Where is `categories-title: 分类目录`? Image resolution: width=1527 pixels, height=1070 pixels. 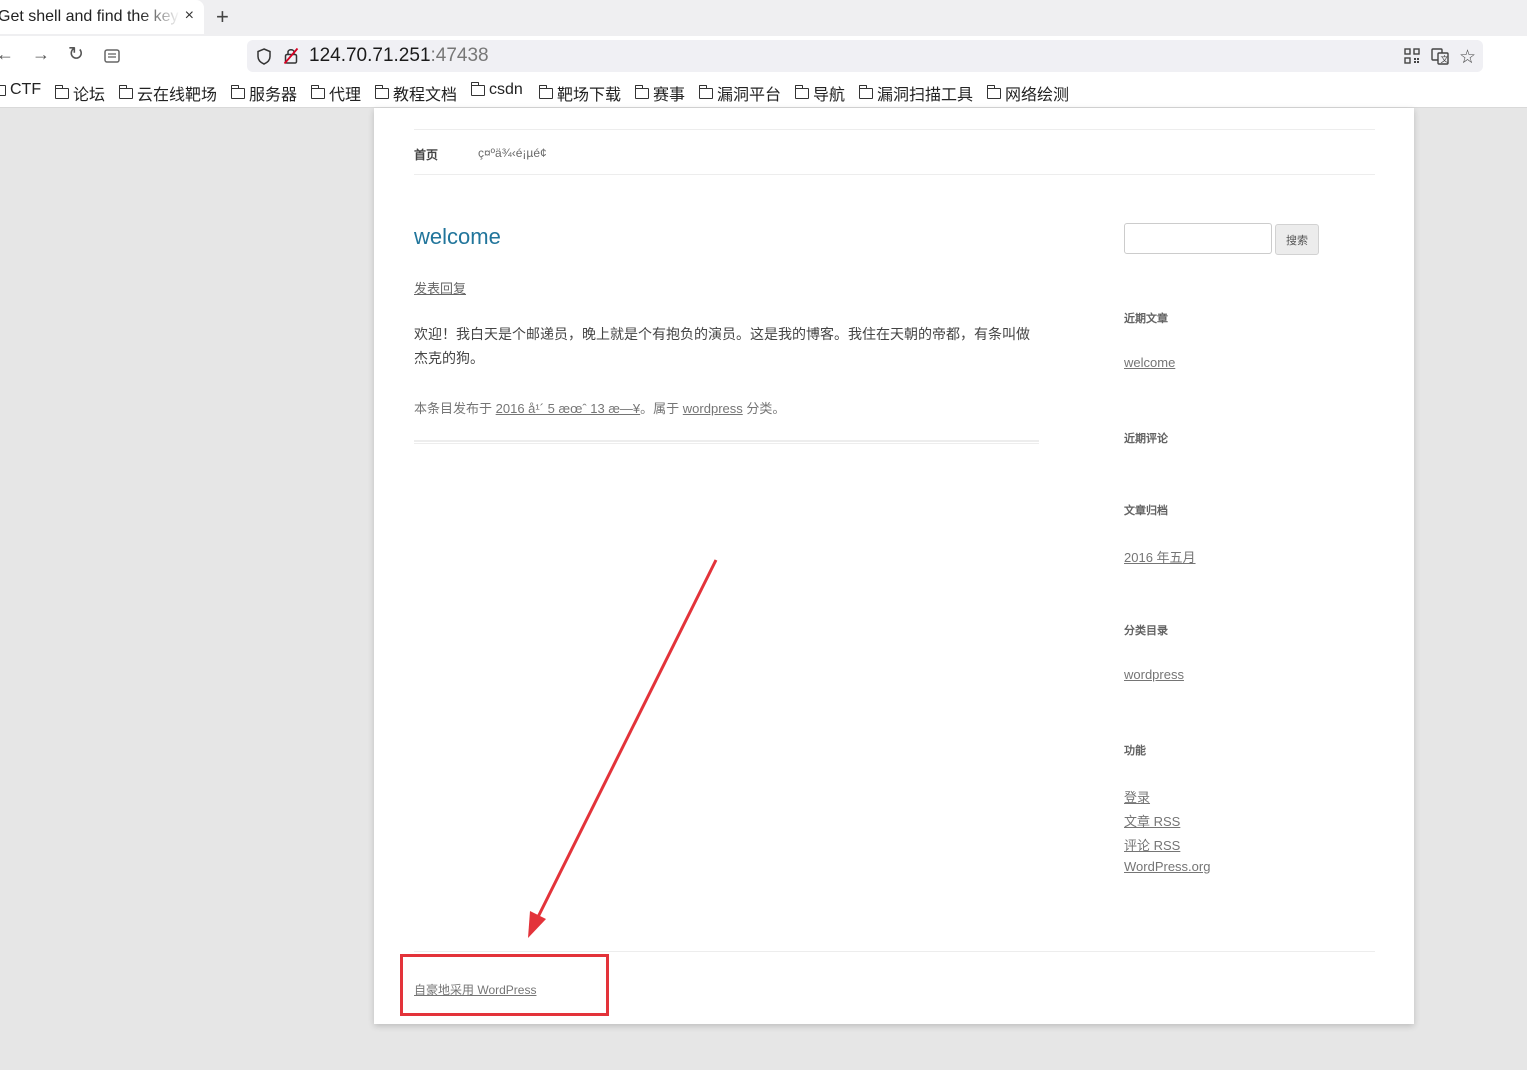 categories-title: 分类目录 is located at coordinates (1146, 631).